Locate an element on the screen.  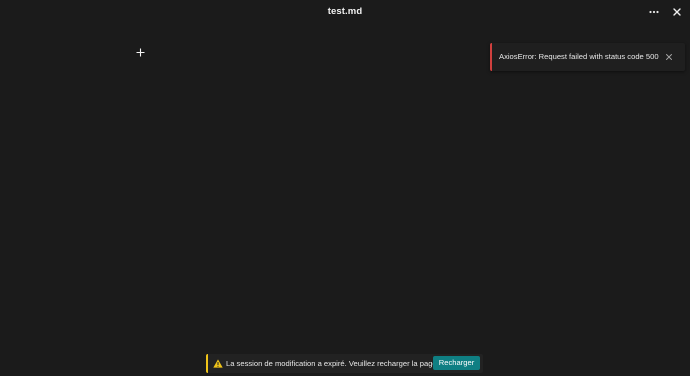
title-bar: test.md is located at coordinates (345, 12).